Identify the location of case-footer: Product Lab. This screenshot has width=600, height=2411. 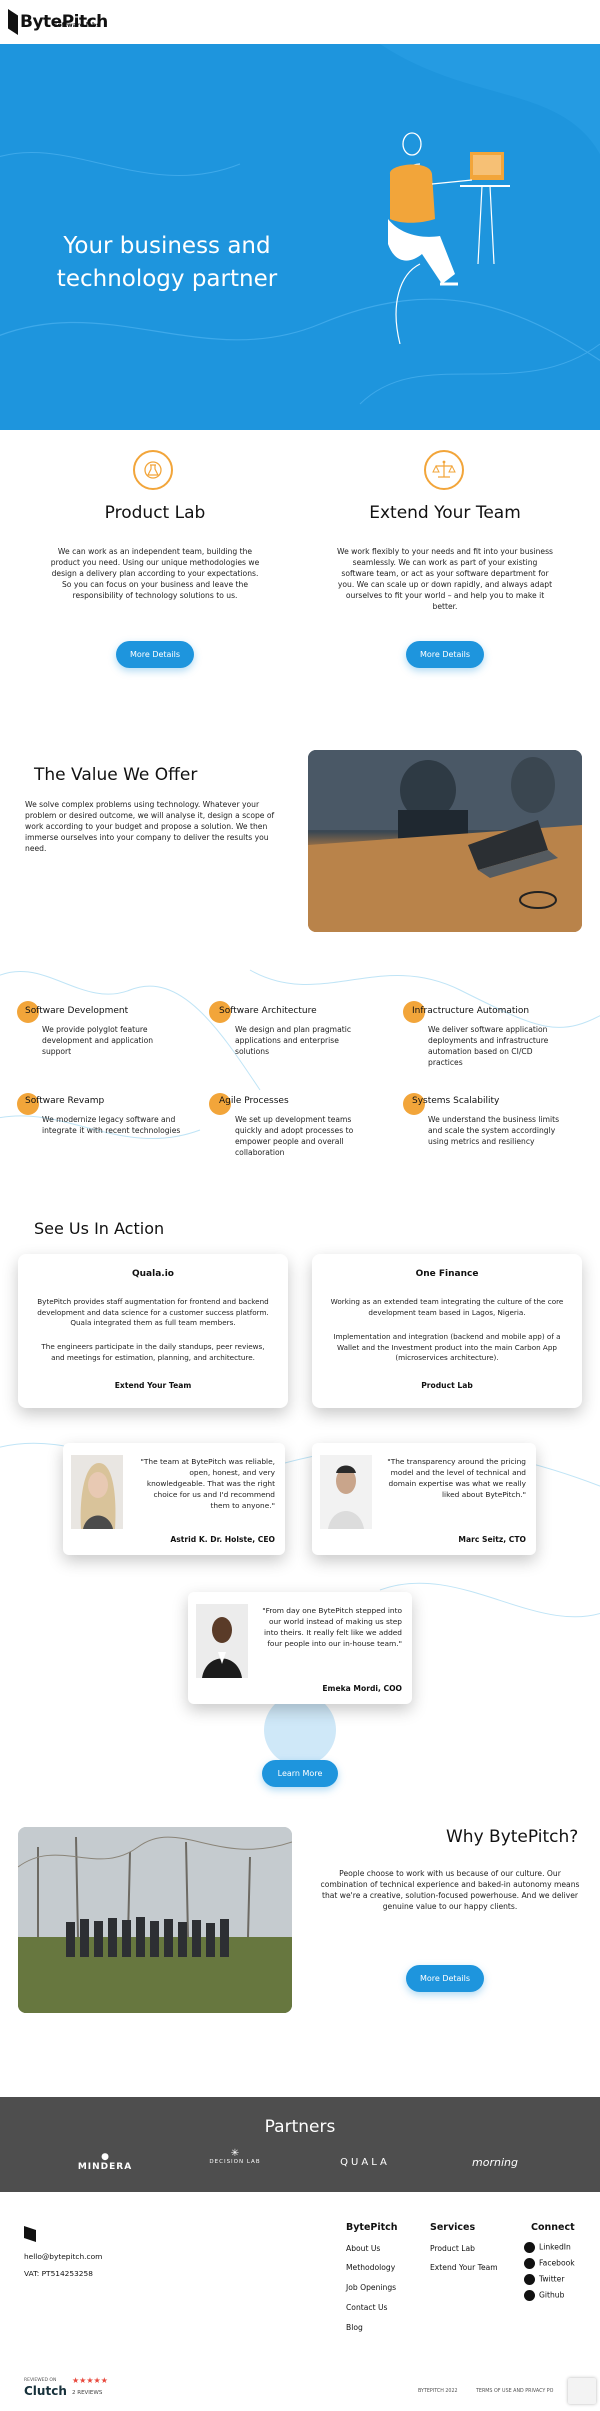
(447, 1385).